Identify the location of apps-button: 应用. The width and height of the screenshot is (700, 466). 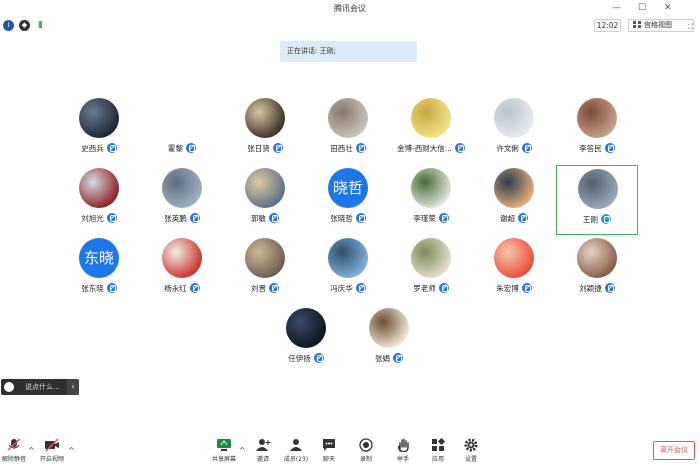
(438, 450).